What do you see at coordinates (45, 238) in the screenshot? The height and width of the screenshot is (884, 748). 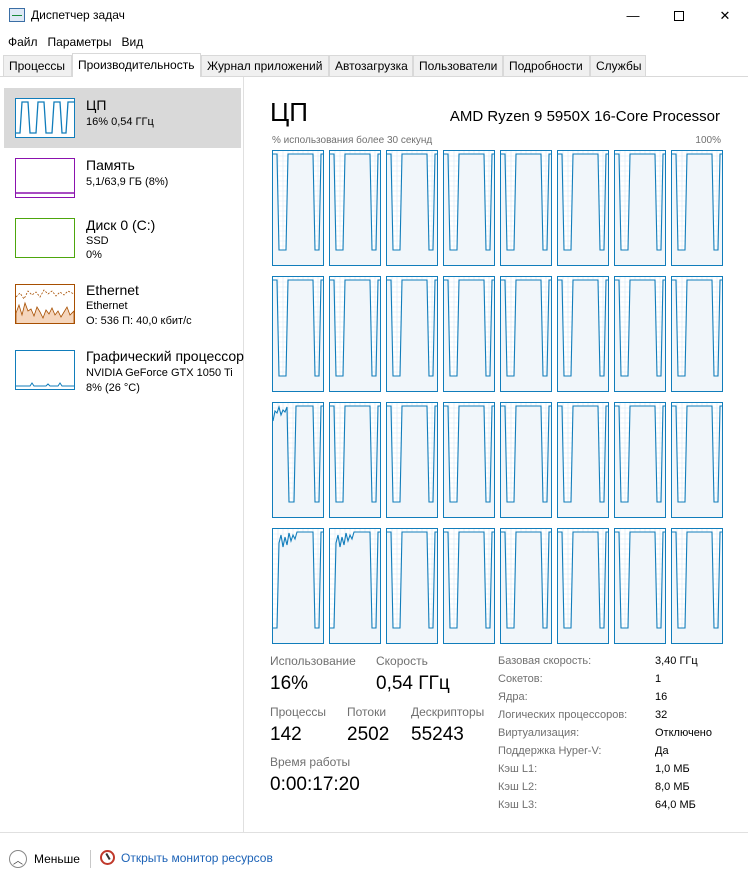 I see `disk-thumbnail` at bounding box center [45, 238].